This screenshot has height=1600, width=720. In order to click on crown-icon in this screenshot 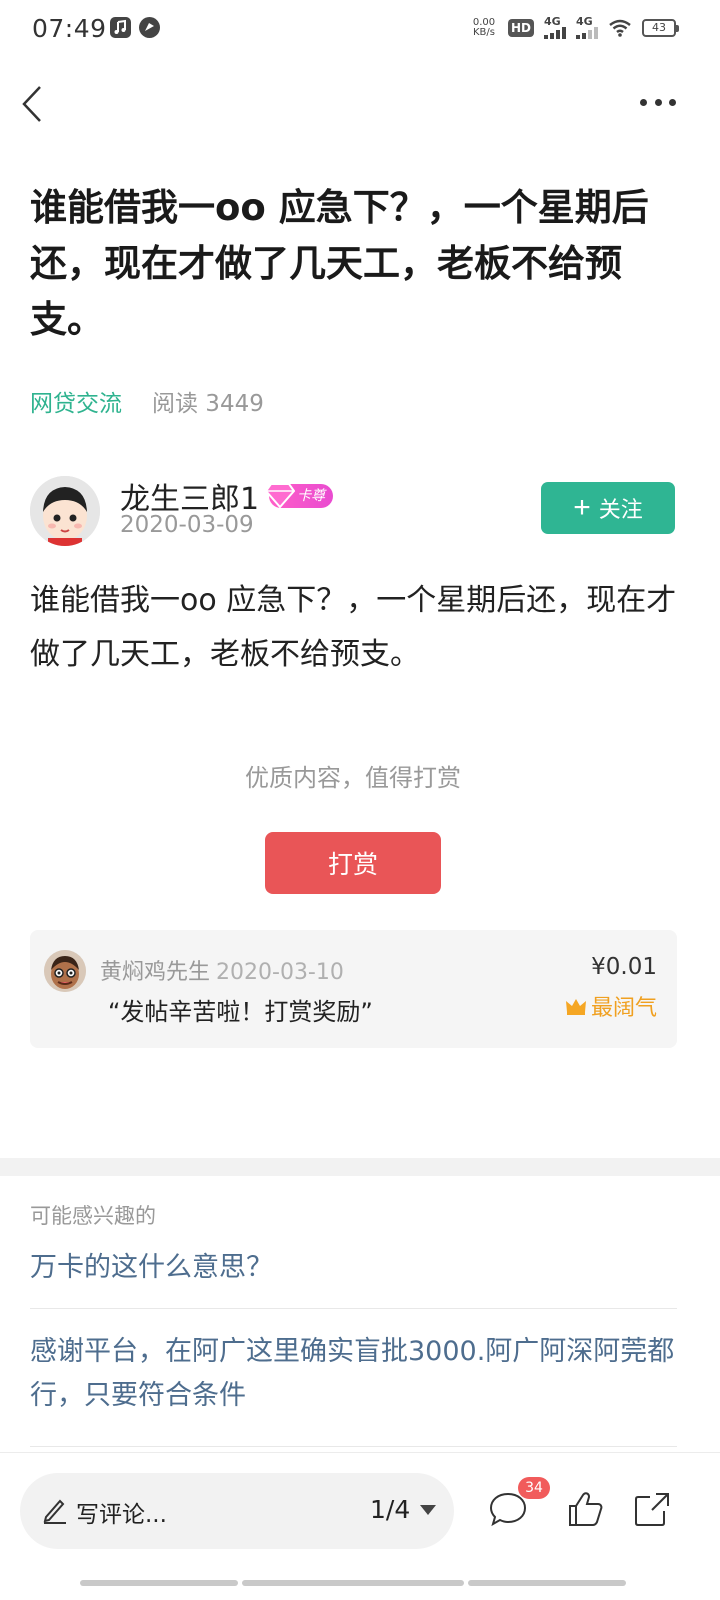, I will do `click(575, 1007)`.